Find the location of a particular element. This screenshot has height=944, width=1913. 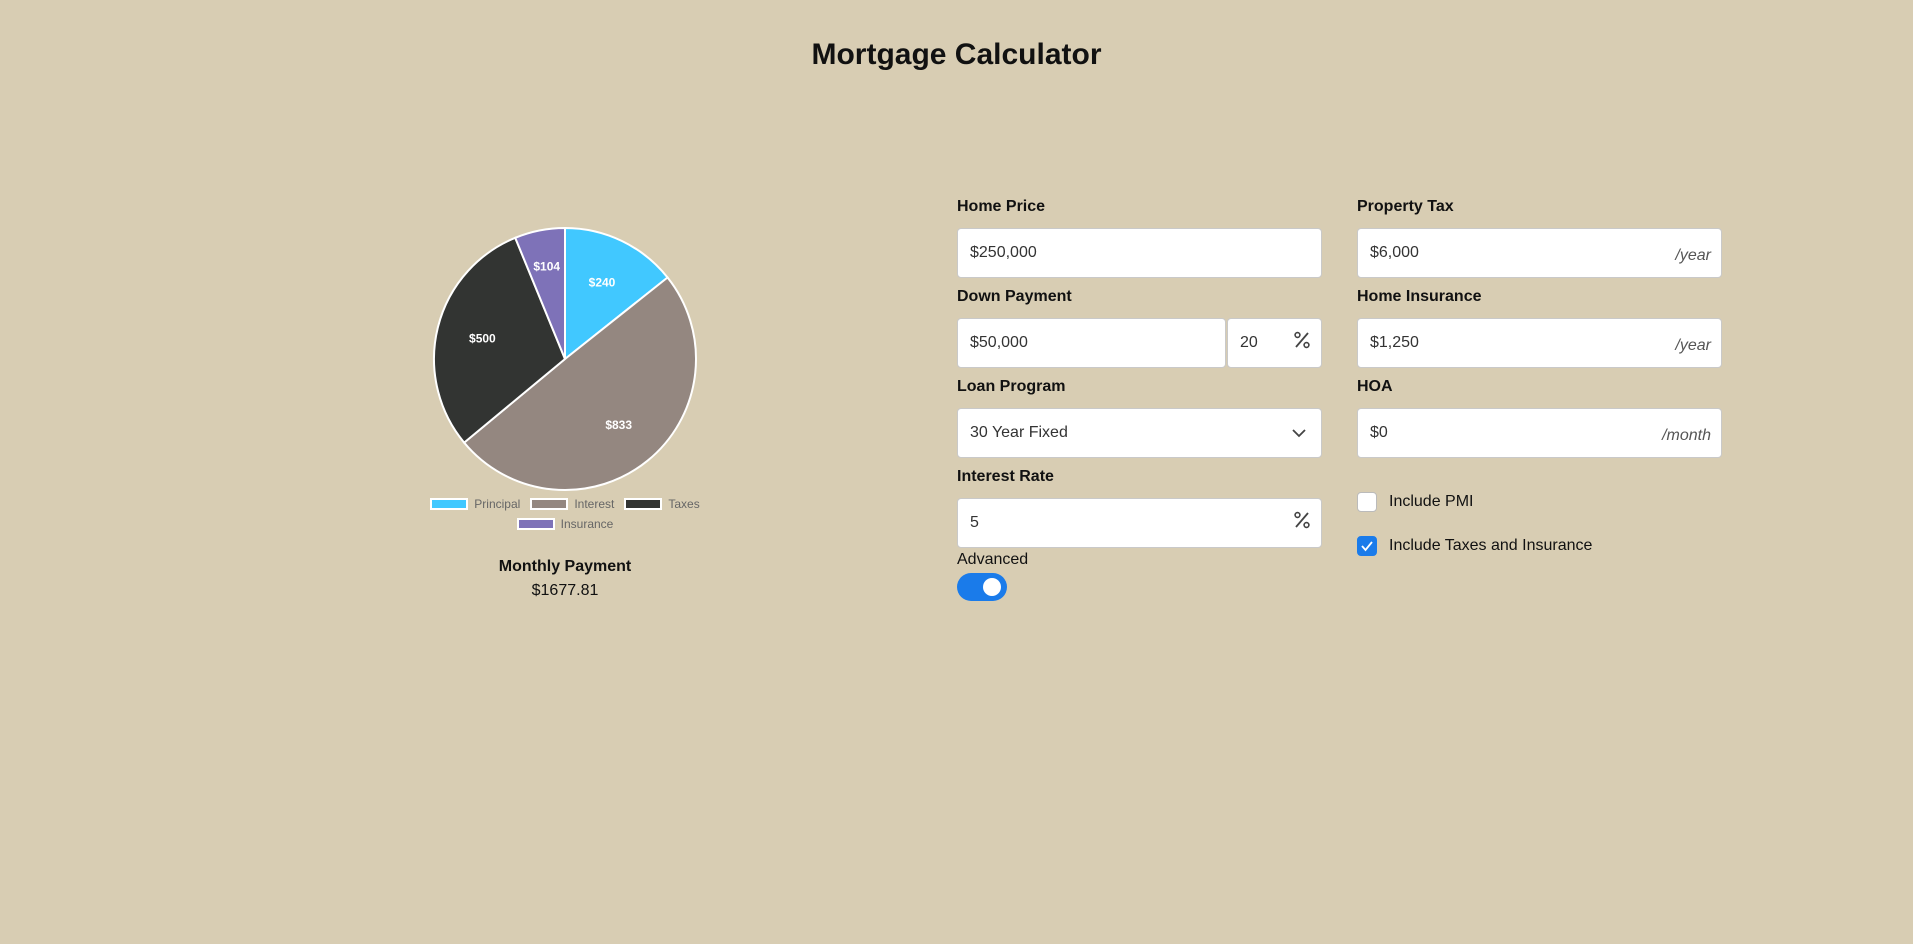

legend-swatch-interest is located at coordinates (549, 504).